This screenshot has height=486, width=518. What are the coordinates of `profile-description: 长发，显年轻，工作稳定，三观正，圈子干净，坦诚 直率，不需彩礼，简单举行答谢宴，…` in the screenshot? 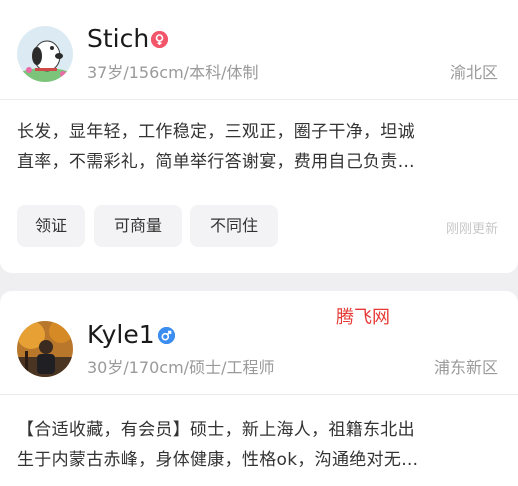 It's located at (258, 147).